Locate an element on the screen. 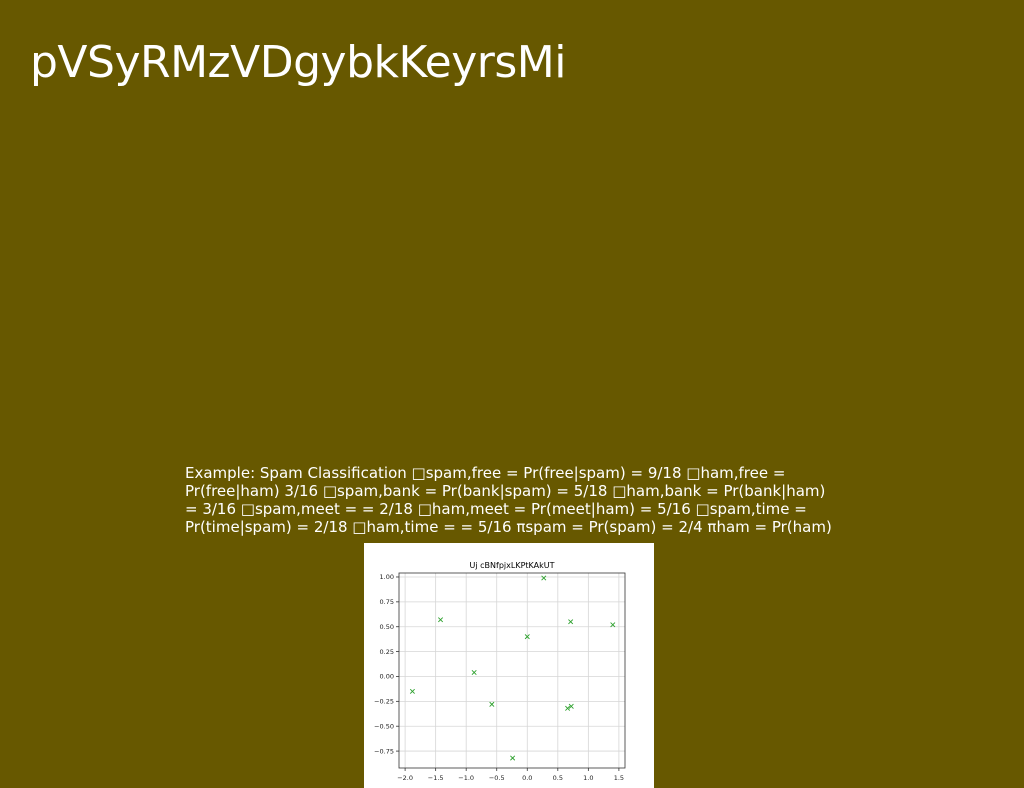 The height and width of the screenshot is (788, 1024). chart-marks is located at coordinates (512, 668).